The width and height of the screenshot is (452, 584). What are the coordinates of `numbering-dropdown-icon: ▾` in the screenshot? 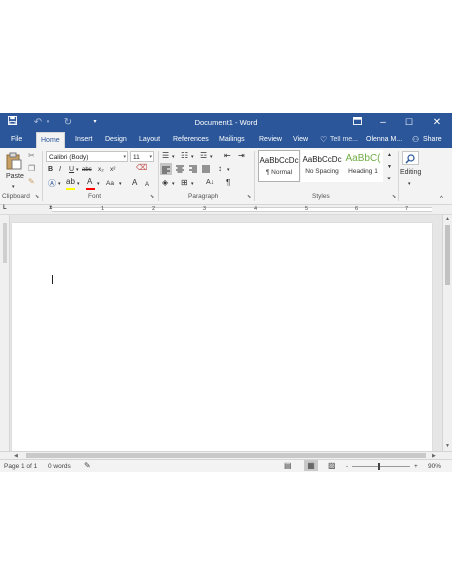 It's located at (192, 157).